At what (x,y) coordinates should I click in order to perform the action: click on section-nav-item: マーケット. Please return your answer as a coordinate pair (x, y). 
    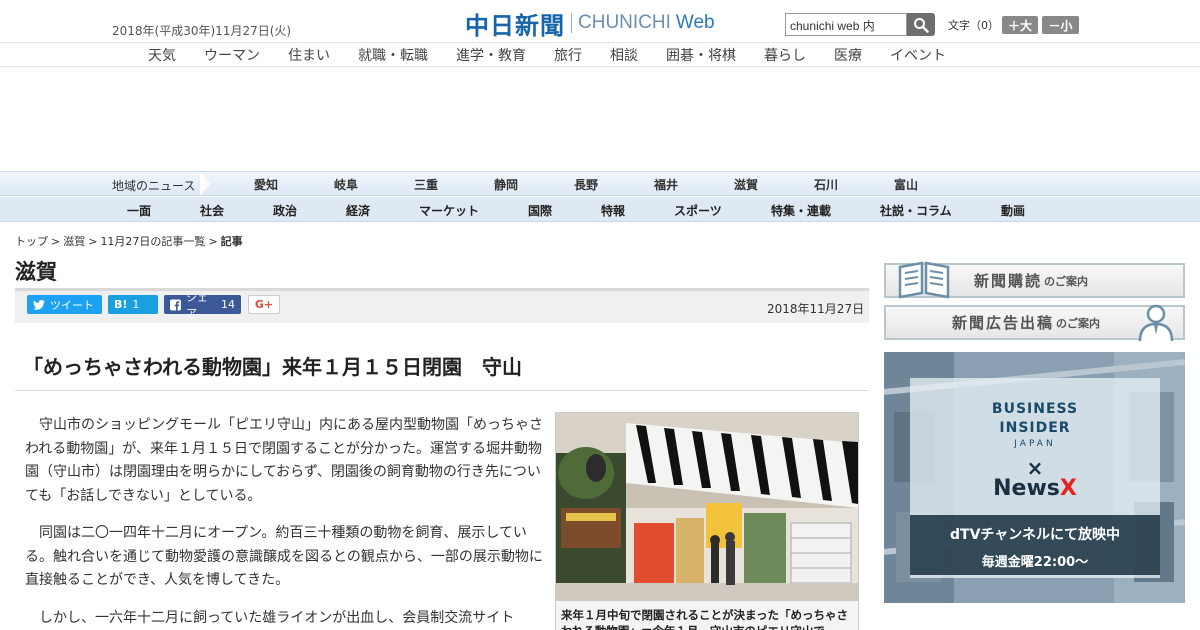
    Looking at the image, I should click on (449, 210).